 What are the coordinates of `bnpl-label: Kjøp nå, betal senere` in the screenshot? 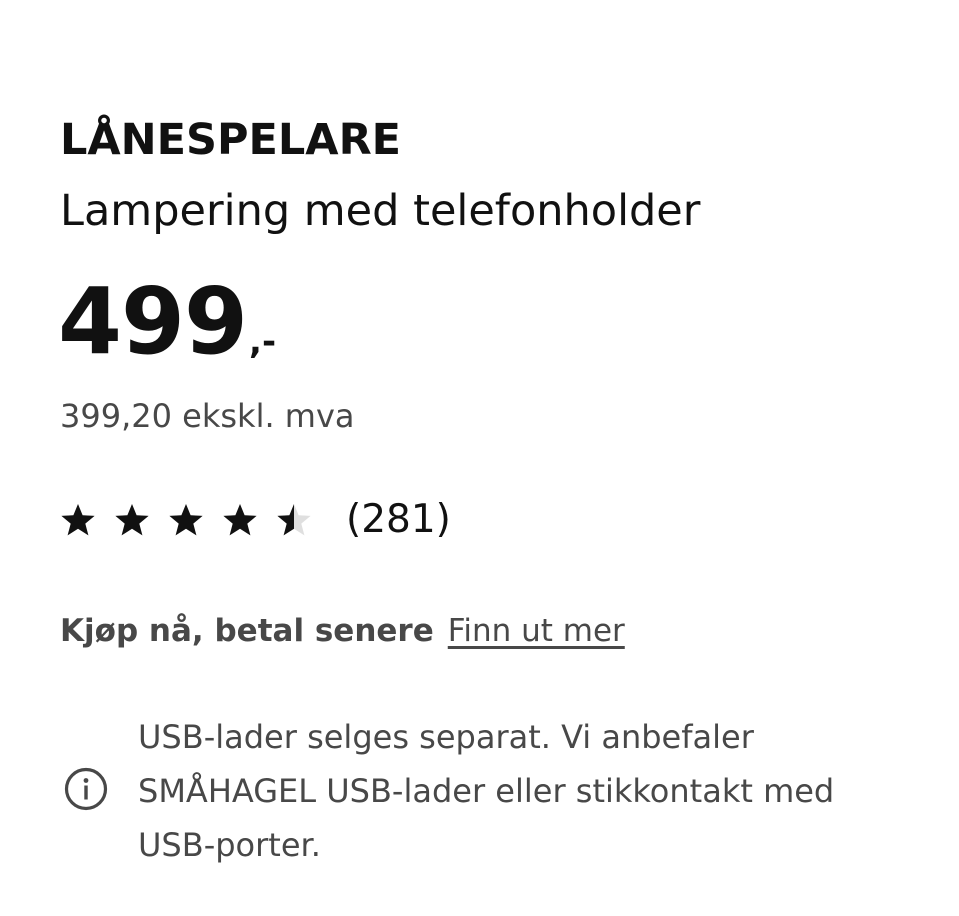 It's located at (247, 631).